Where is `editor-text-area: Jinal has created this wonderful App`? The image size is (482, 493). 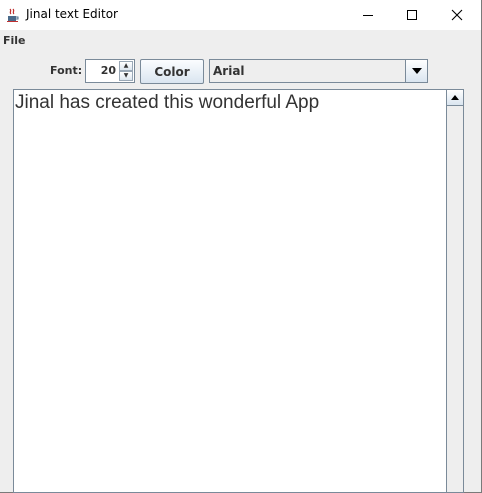
editor-text-area: Jinal has created this wonderful App is located at coordinates (230, 103).